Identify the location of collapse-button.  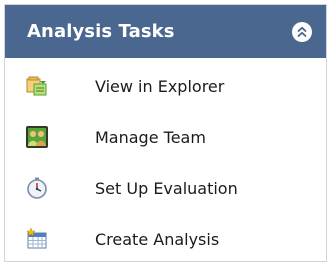
(302, 31).